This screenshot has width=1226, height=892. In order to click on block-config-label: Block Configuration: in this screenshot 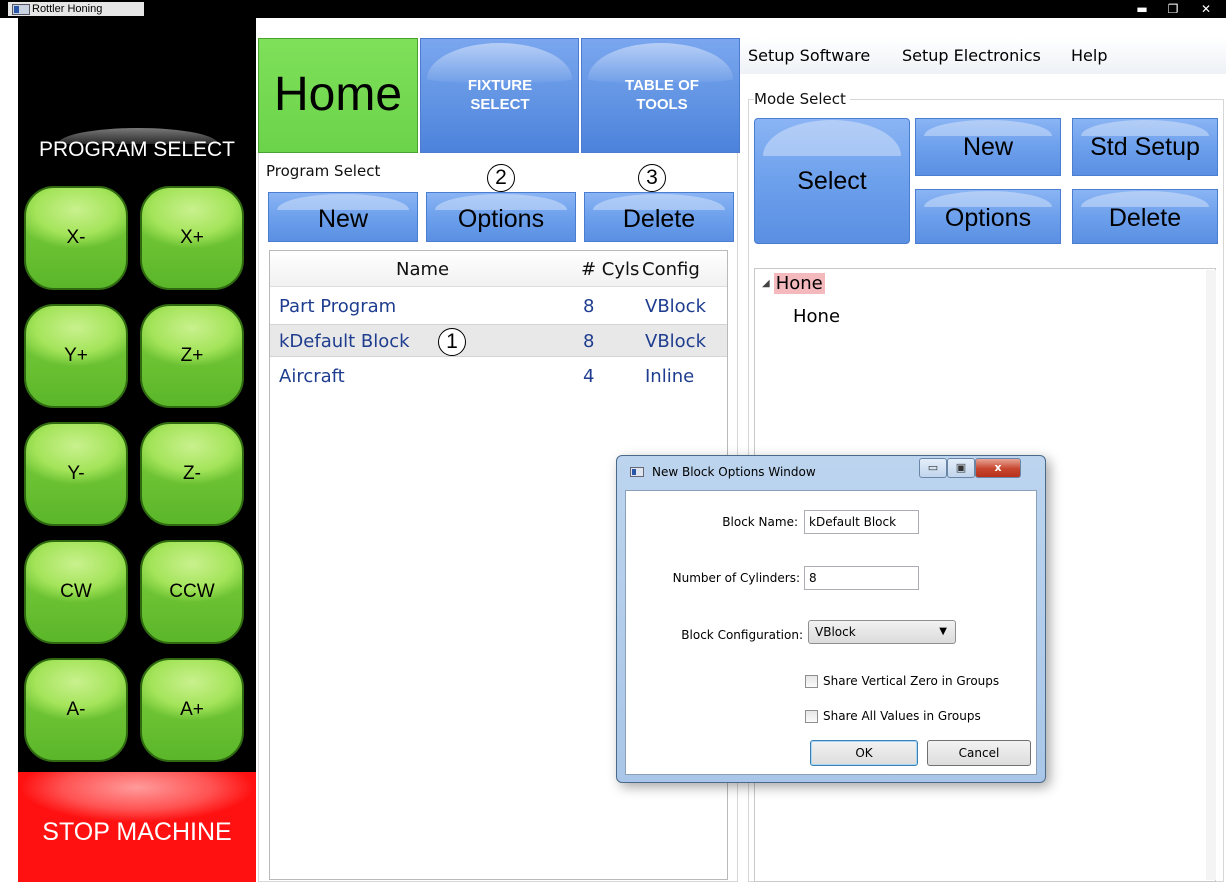, I will do `click(742, 635)`.